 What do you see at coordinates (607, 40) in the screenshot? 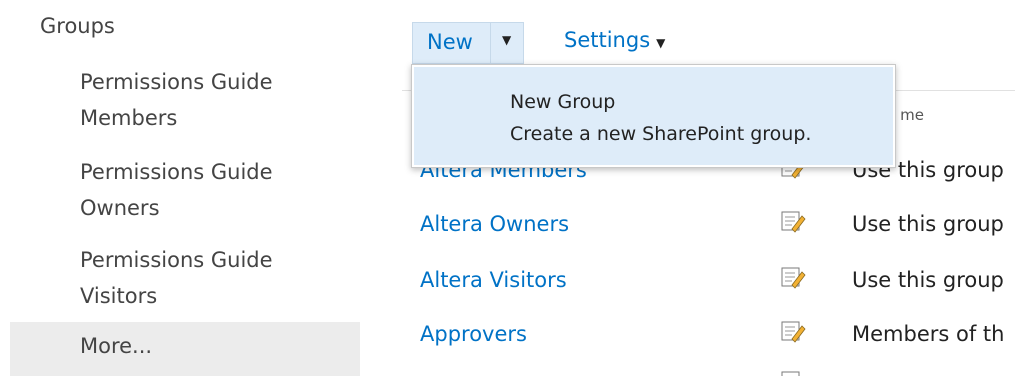
I see `settings-label: Settings` at bounding box center [607, 40].